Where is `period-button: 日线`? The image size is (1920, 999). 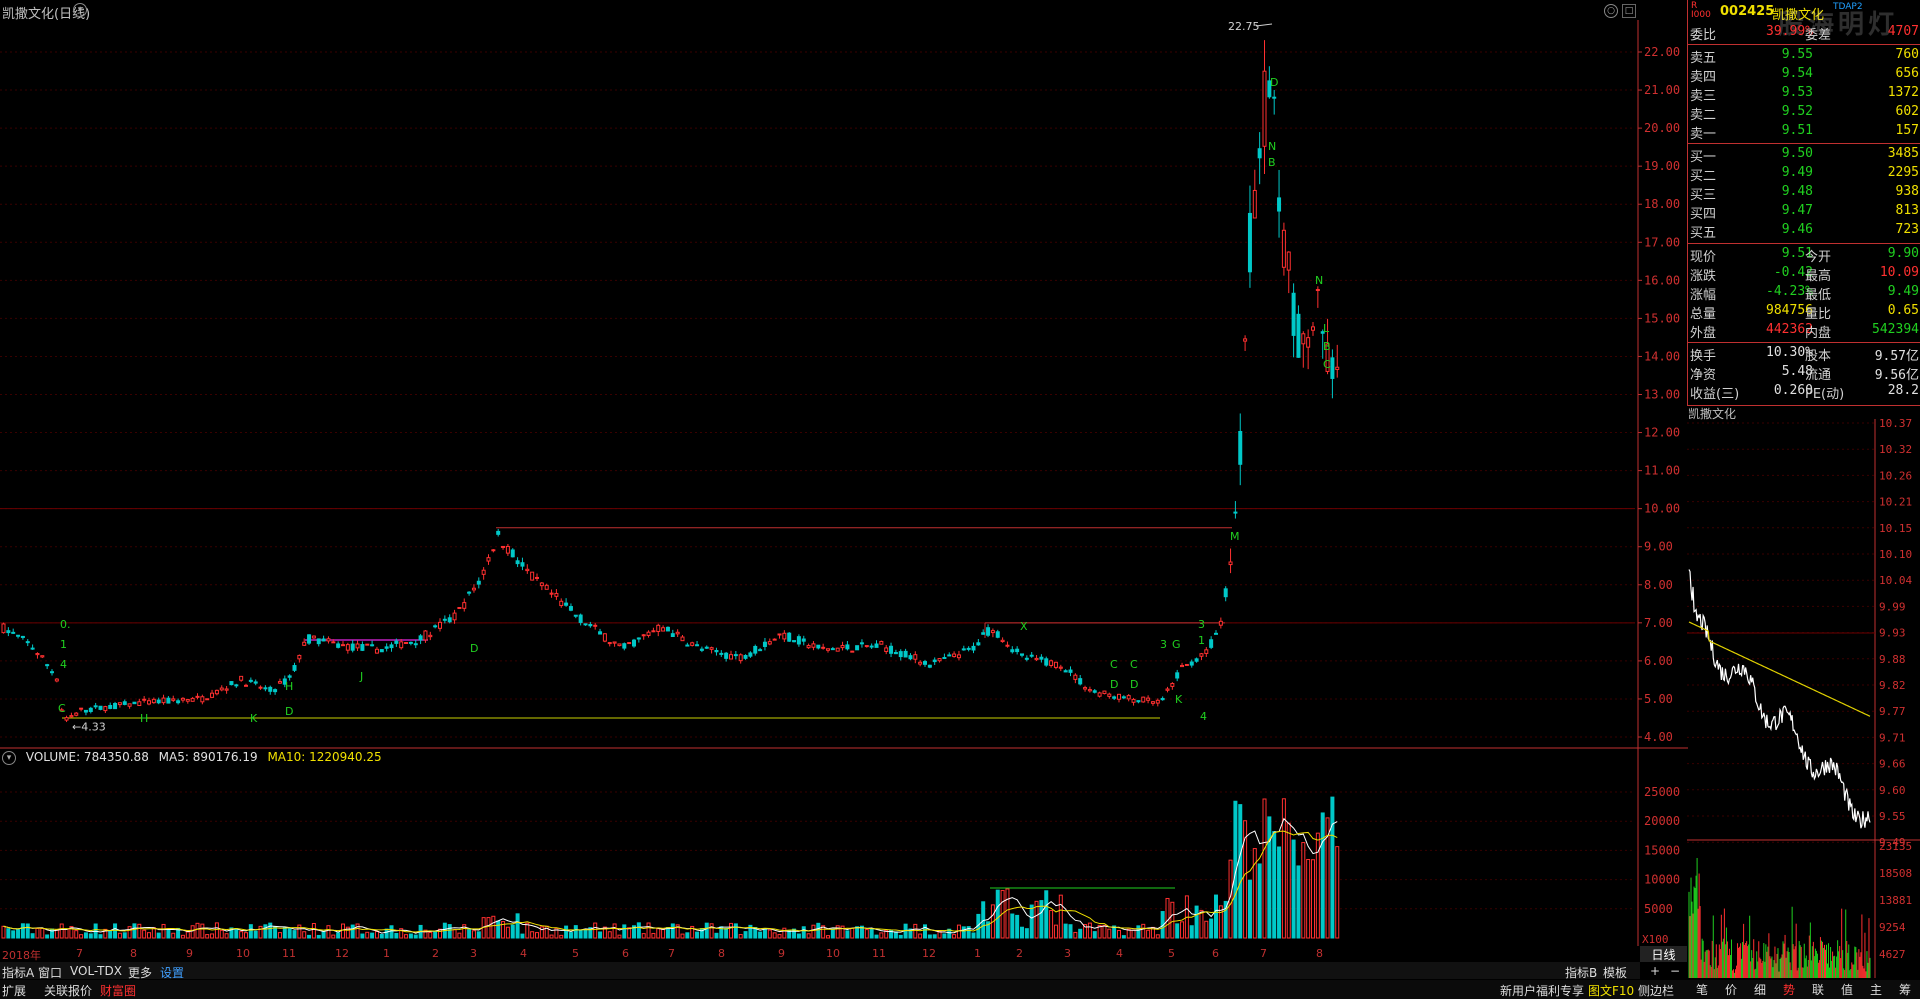
period-button: 日线 is located at coordinates (1663, 954).